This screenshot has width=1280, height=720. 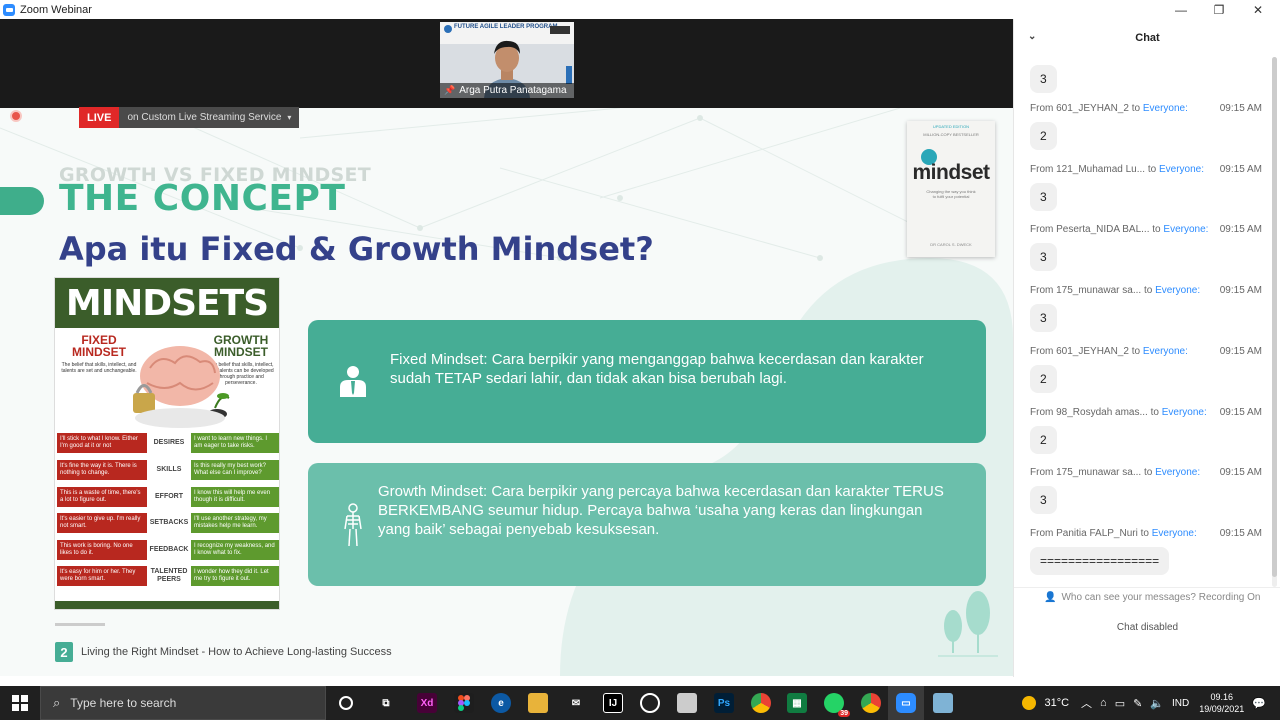 I want to click on skeleton-icon, so click(x=353, y=525).